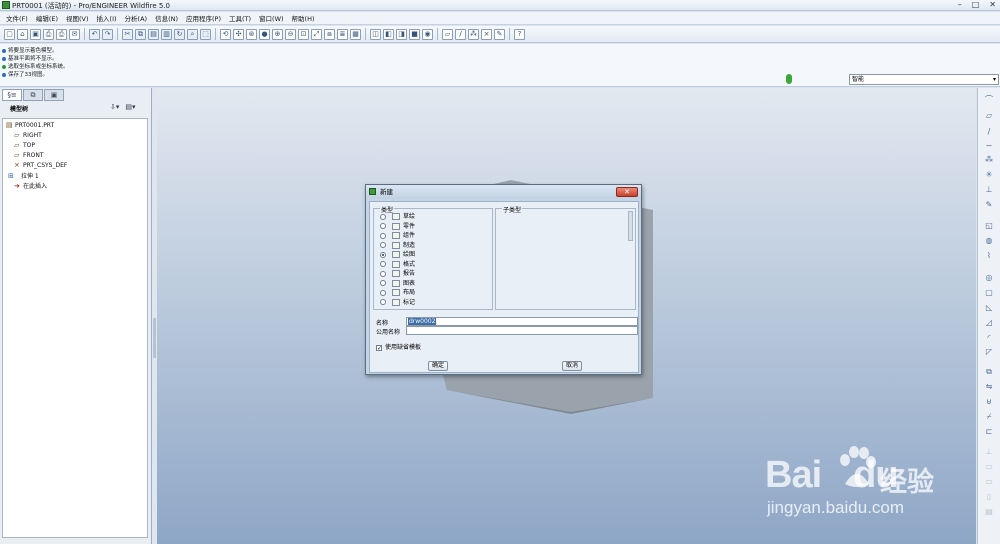  What do you see at coordinates (290, 34) in the screenshot?
I see `zoom-out-icon: ⊖` at bounding box center [290, 34].